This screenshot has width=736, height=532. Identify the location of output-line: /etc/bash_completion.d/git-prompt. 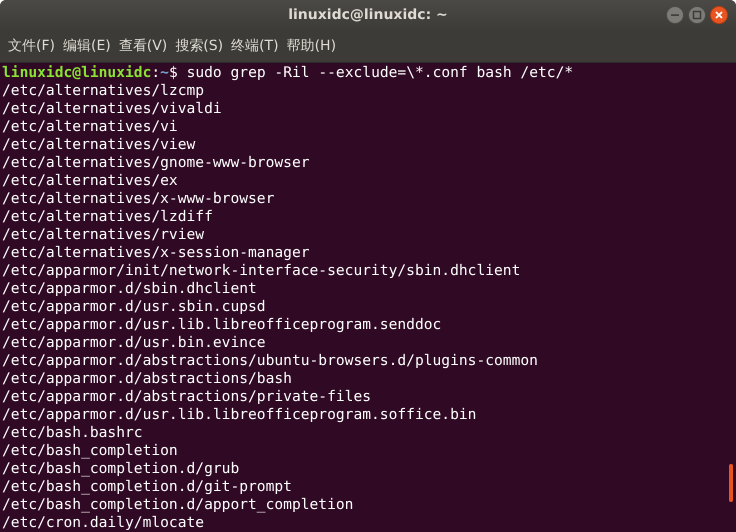
(147, 487).